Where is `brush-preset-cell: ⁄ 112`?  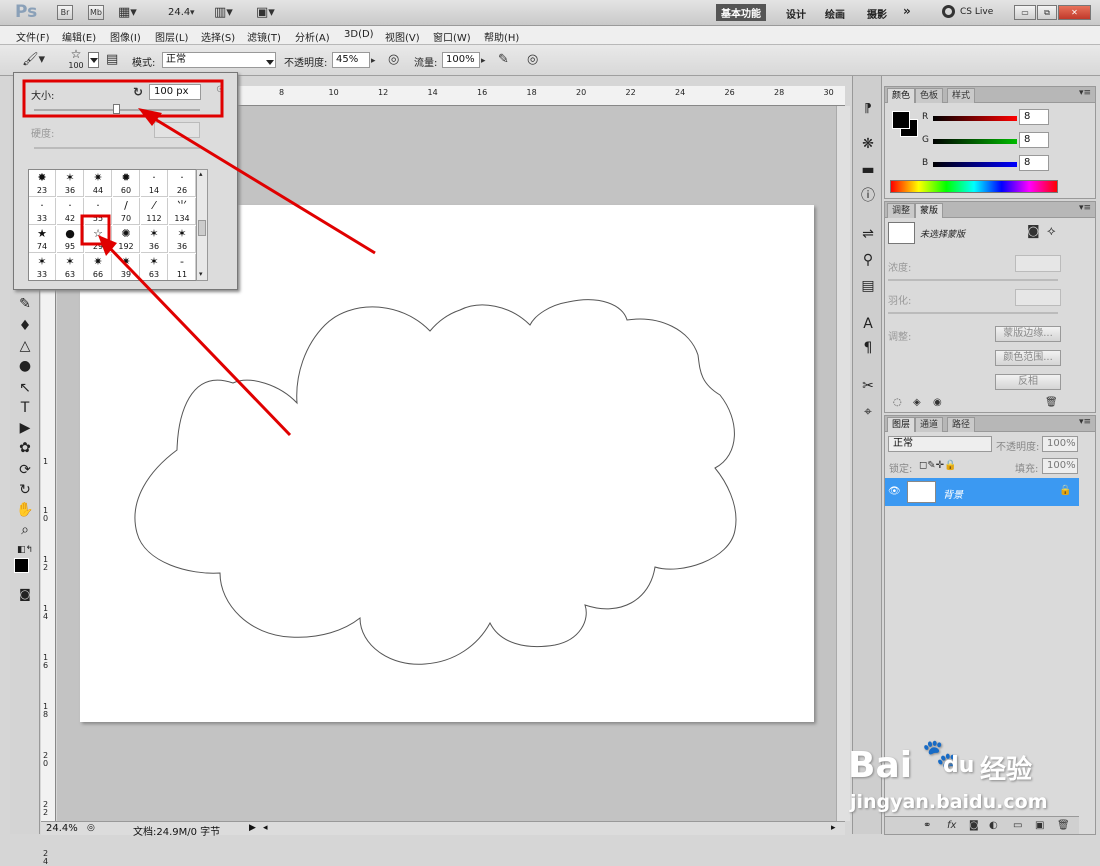
brush-preset-cell: ⁄ 112 is located at coordinates (154, 211).